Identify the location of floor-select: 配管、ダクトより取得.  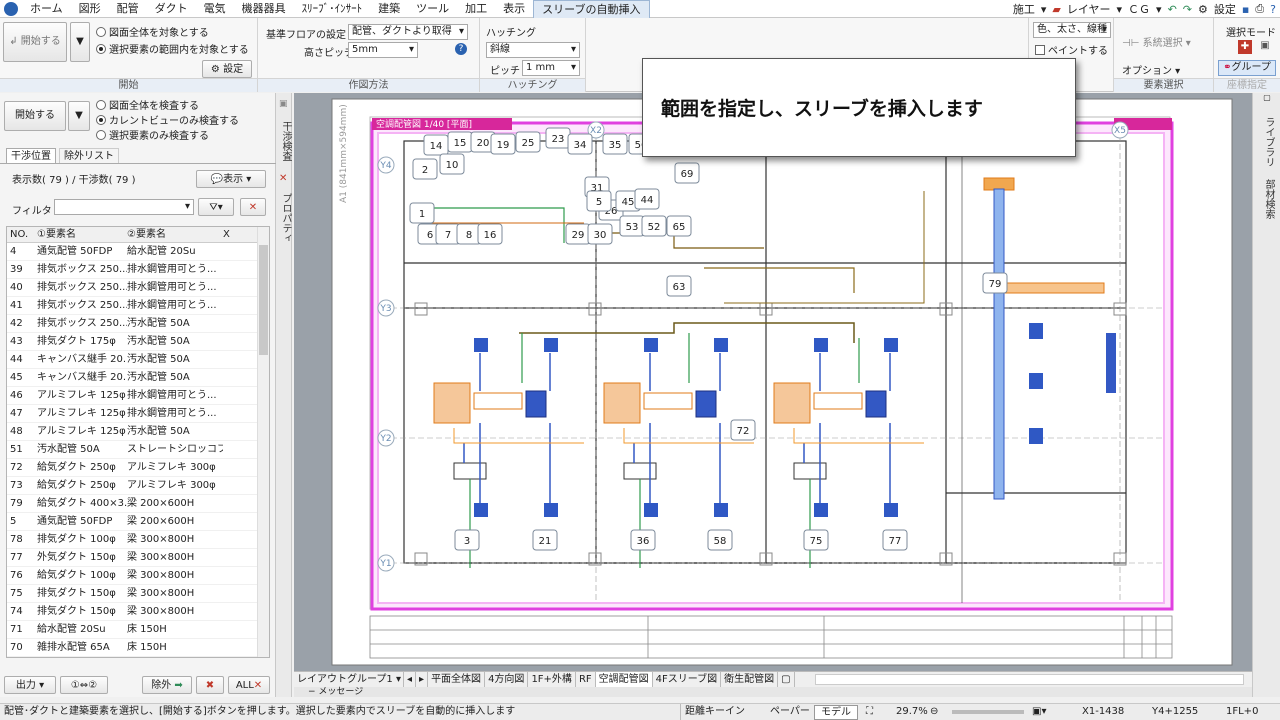
(408, 32).